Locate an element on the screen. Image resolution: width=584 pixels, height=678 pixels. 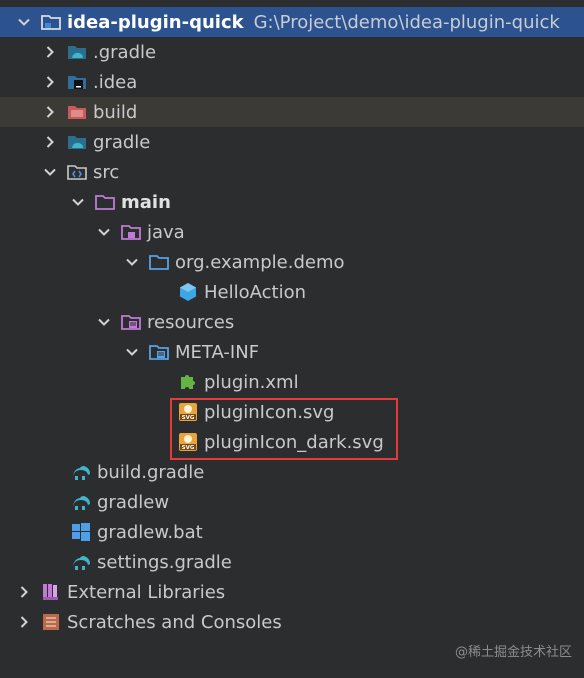
top-edge is located at coordinates (292, 3).